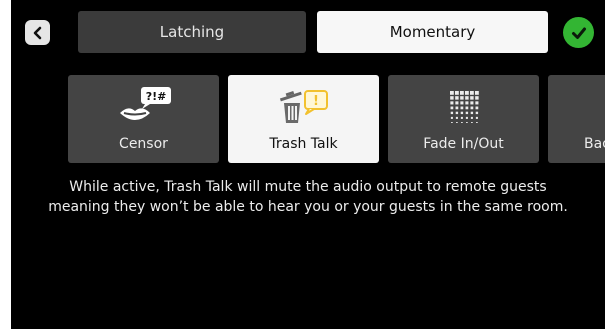  I want to click on trash-talk-icon: !, so click(303, 106).